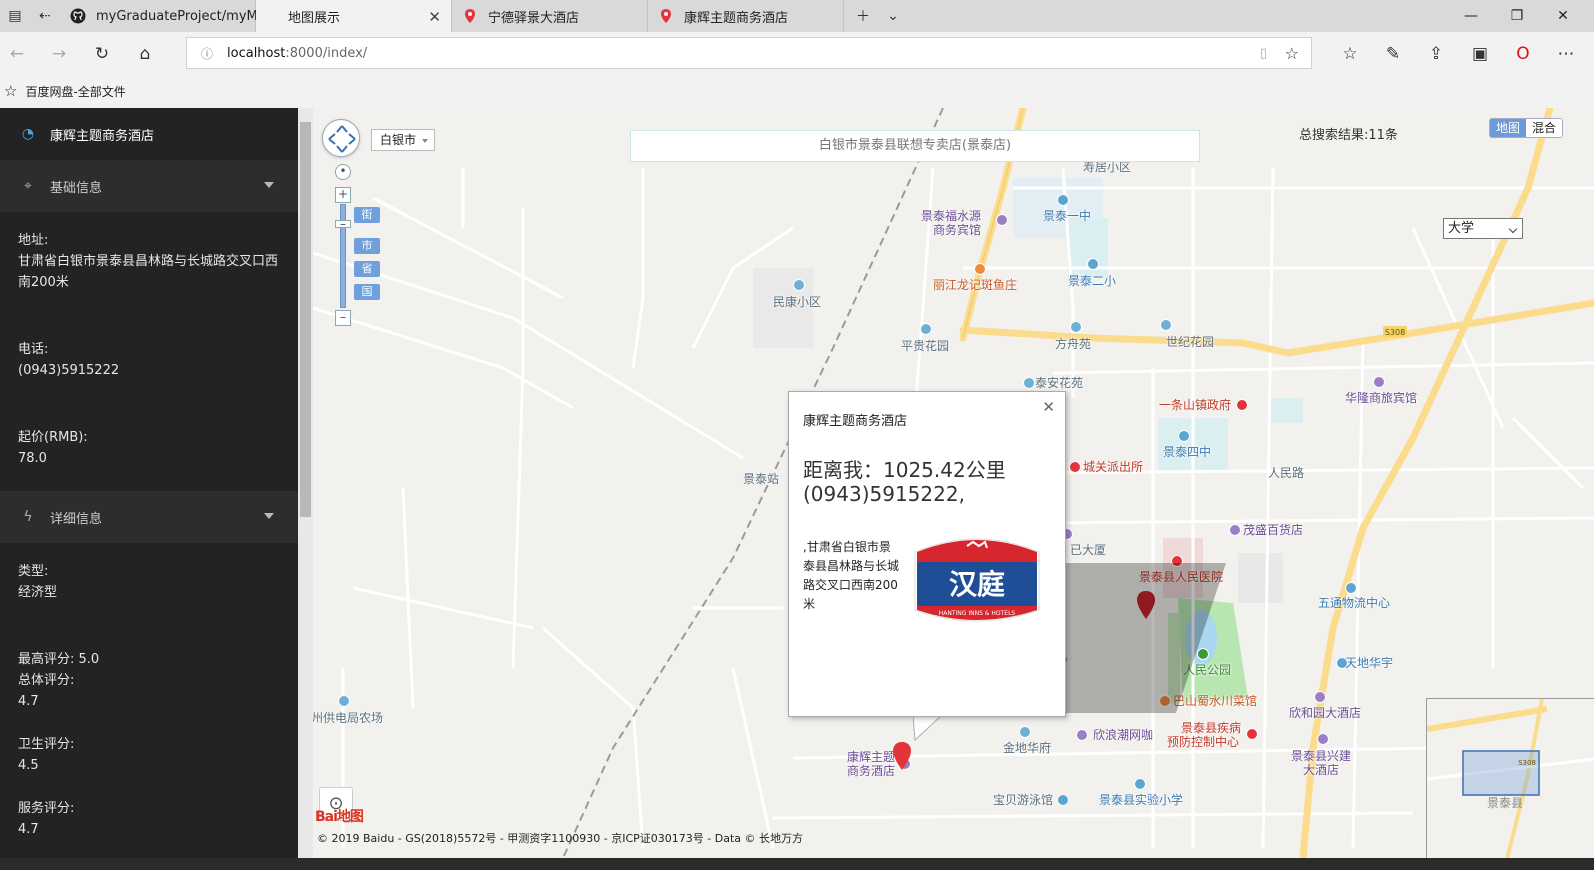  I want to click on basic-info-section: ⌖ 基础信息, so click(149, 186).